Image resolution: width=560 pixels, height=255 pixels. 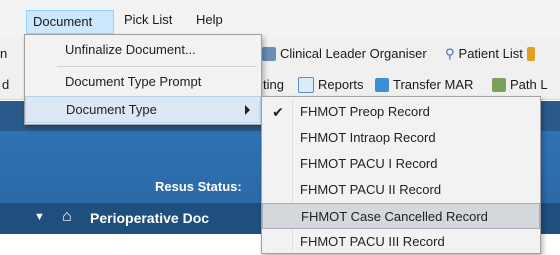 I want to click on submenu-item-intraop: FHMOT Intraop Record, so click(x=401, y=138).